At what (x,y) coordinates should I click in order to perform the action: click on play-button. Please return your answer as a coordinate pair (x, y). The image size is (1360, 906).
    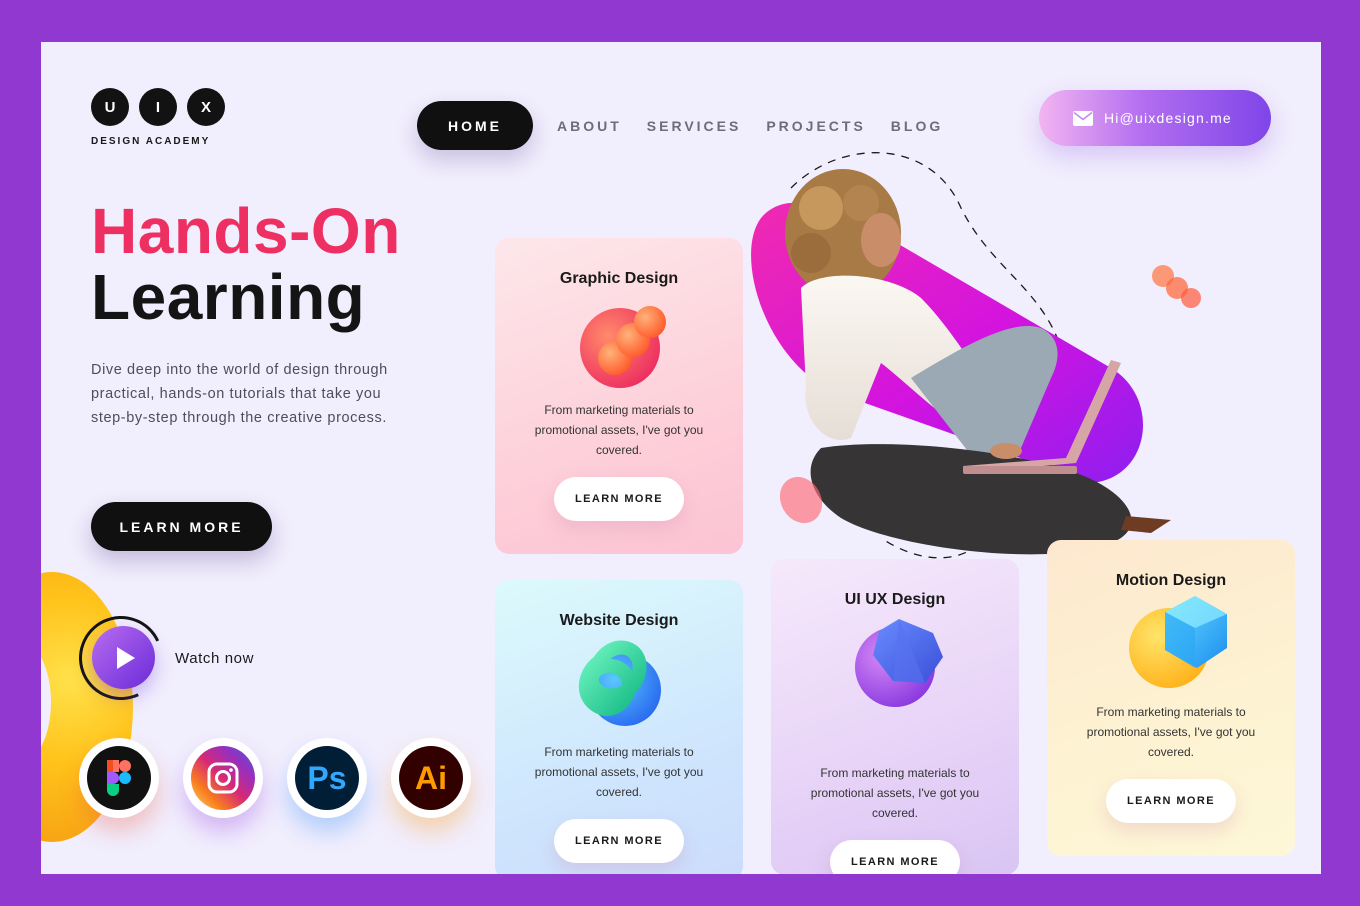
    Looking at the image, I should click on (123, 657).